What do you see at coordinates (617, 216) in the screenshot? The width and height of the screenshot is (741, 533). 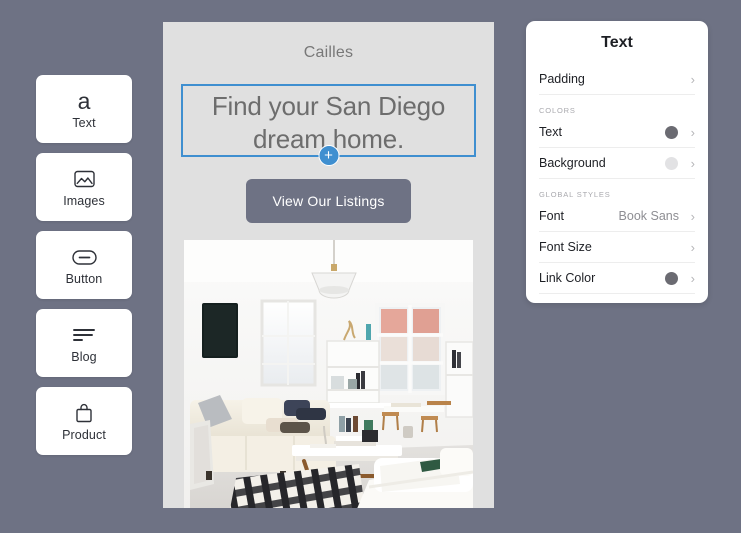 I see `panel-row-font: Font Book Sans ›` at bounding box center [617, 216].